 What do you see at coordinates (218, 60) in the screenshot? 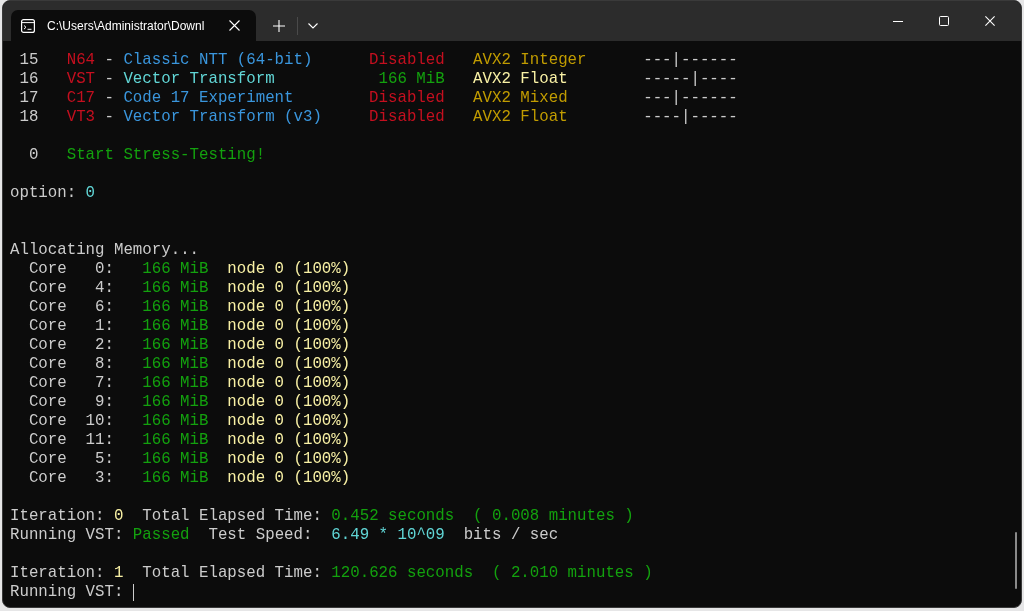
I see `algorithm-name: Classic NTT (64-bit)` at bounding box center [218, 60].